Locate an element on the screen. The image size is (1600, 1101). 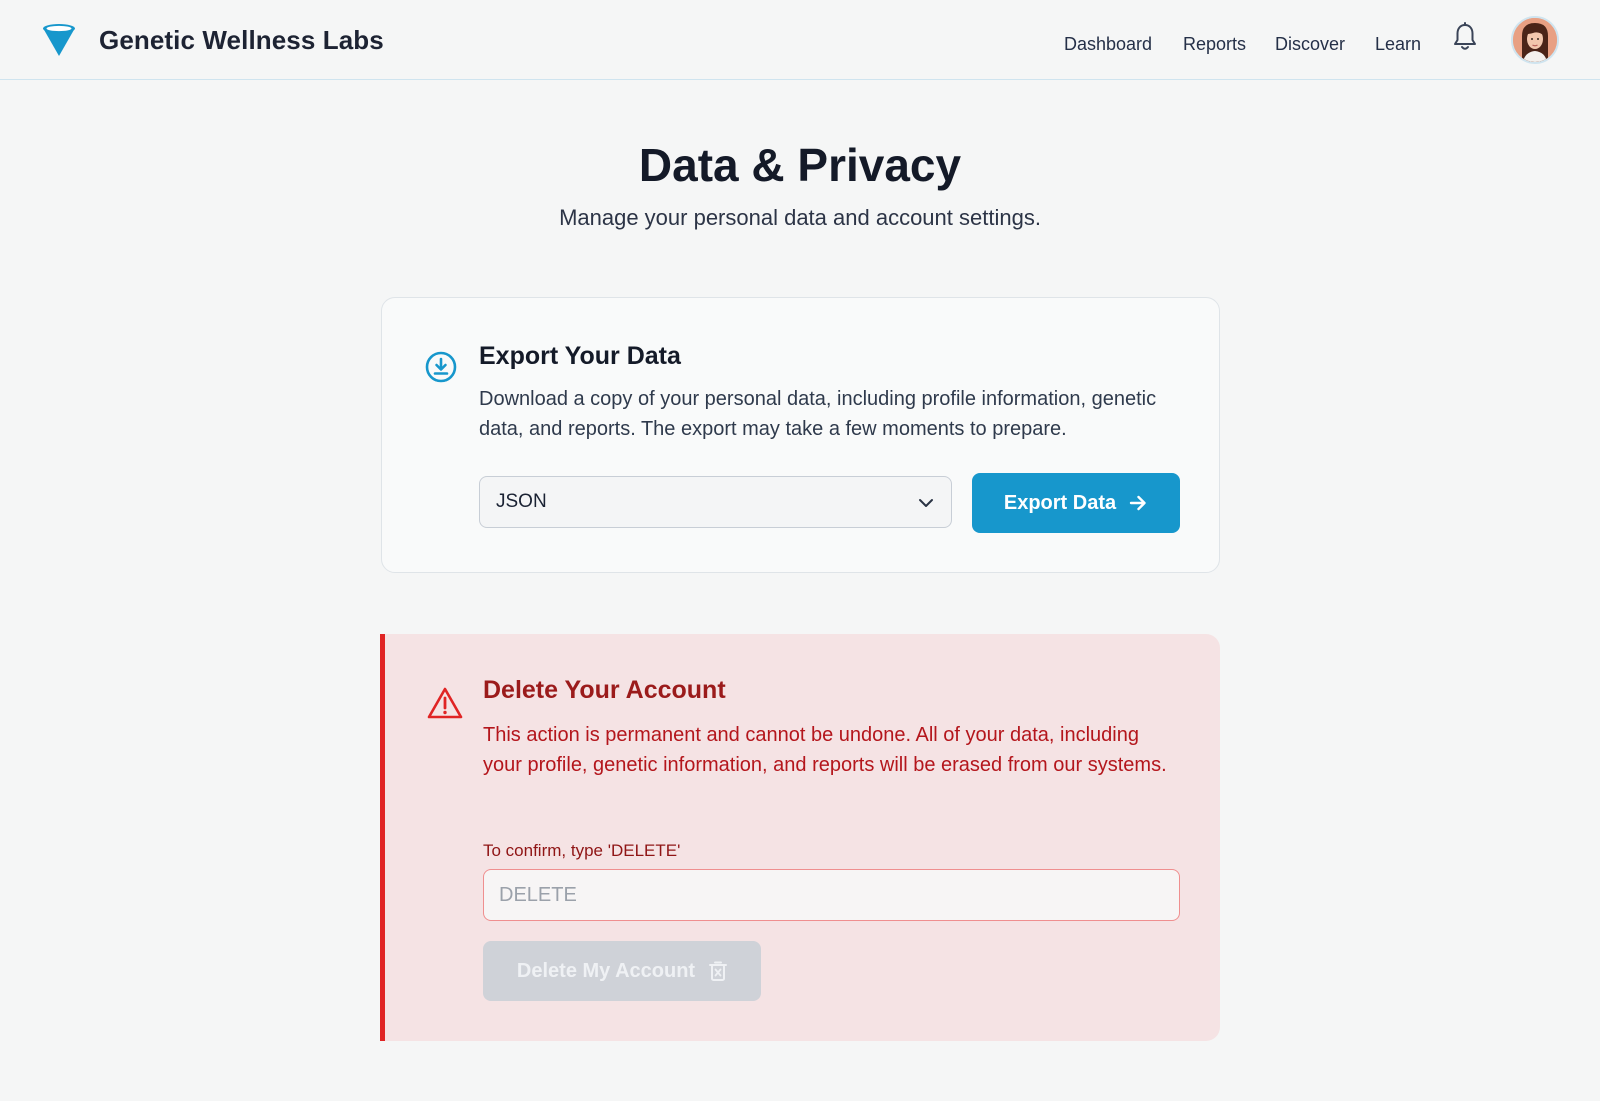
arrow-right-icon is located at coordinates (1137, 503).